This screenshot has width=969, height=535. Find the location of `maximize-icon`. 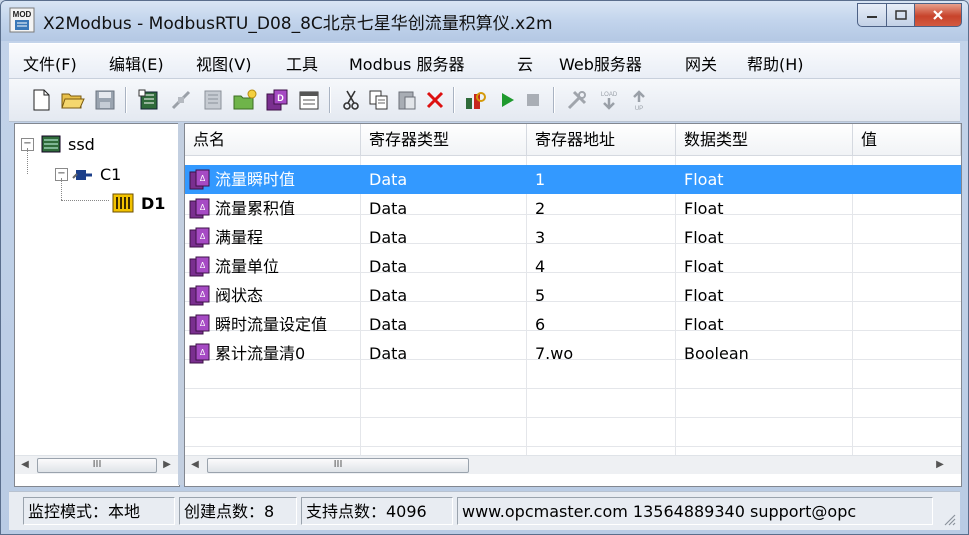

maximize-icon is located at coordinates (900, 15).